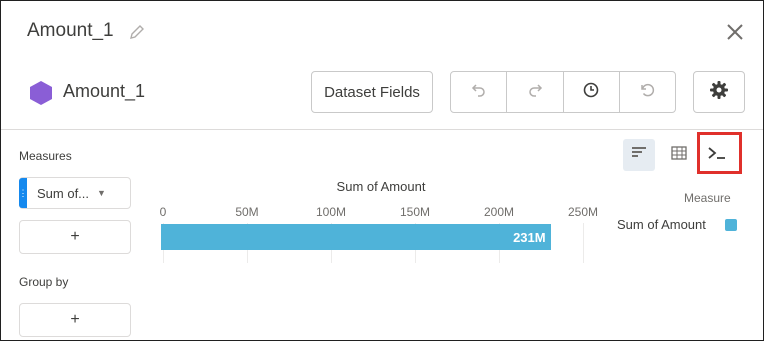 The height and width of the screenshot is (341, 764). What do you see at coordinates (583, 243) in the screenshot?
I see `gridline` at bounding box center [583, 243].